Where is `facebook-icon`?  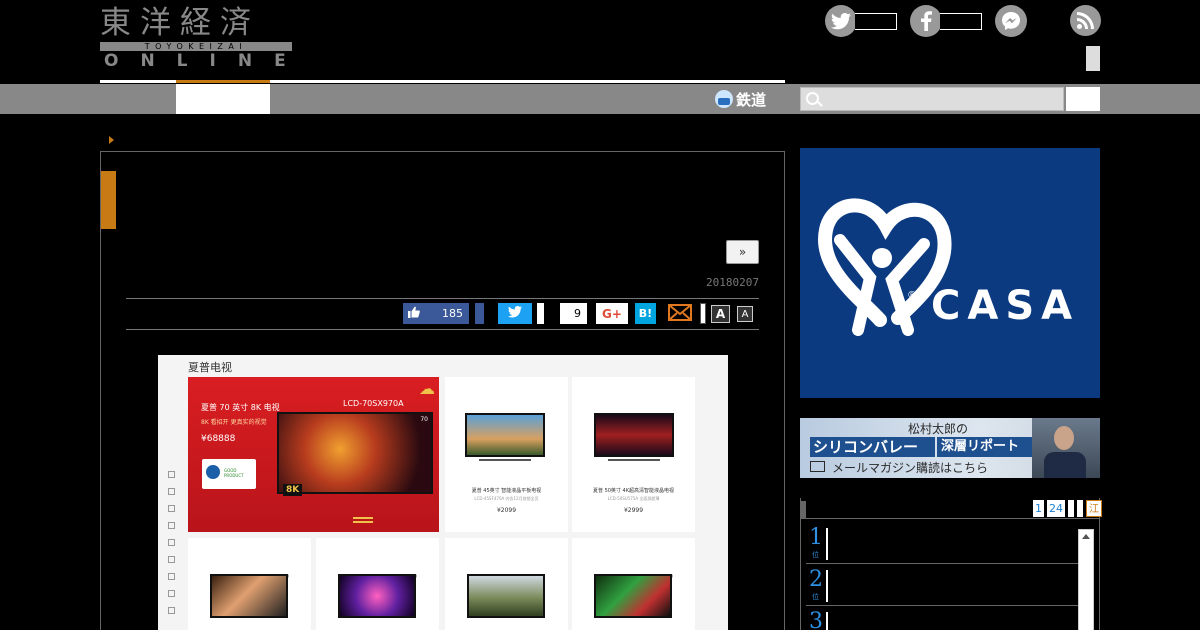
facebook-icon is located at coordinates (926, 21).